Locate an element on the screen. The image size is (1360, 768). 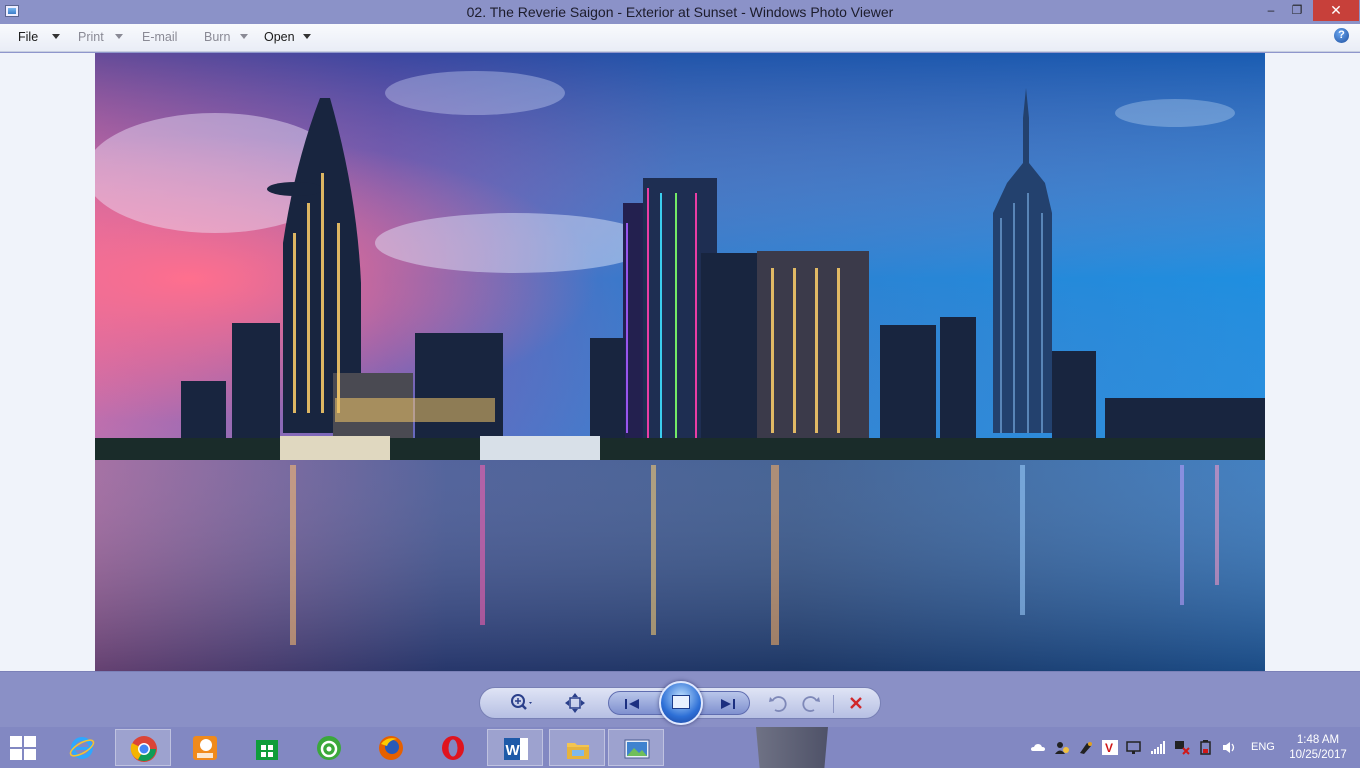
menu-email: E-mail is located at coordinates (159, 37).